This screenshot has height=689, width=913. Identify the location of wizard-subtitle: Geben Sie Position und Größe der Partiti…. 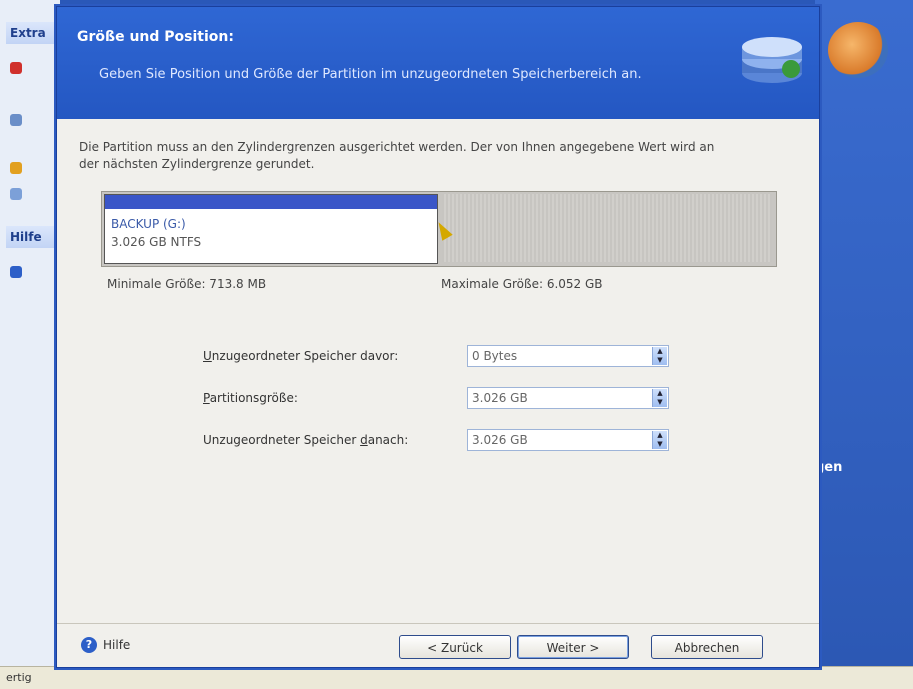
(370, 74).